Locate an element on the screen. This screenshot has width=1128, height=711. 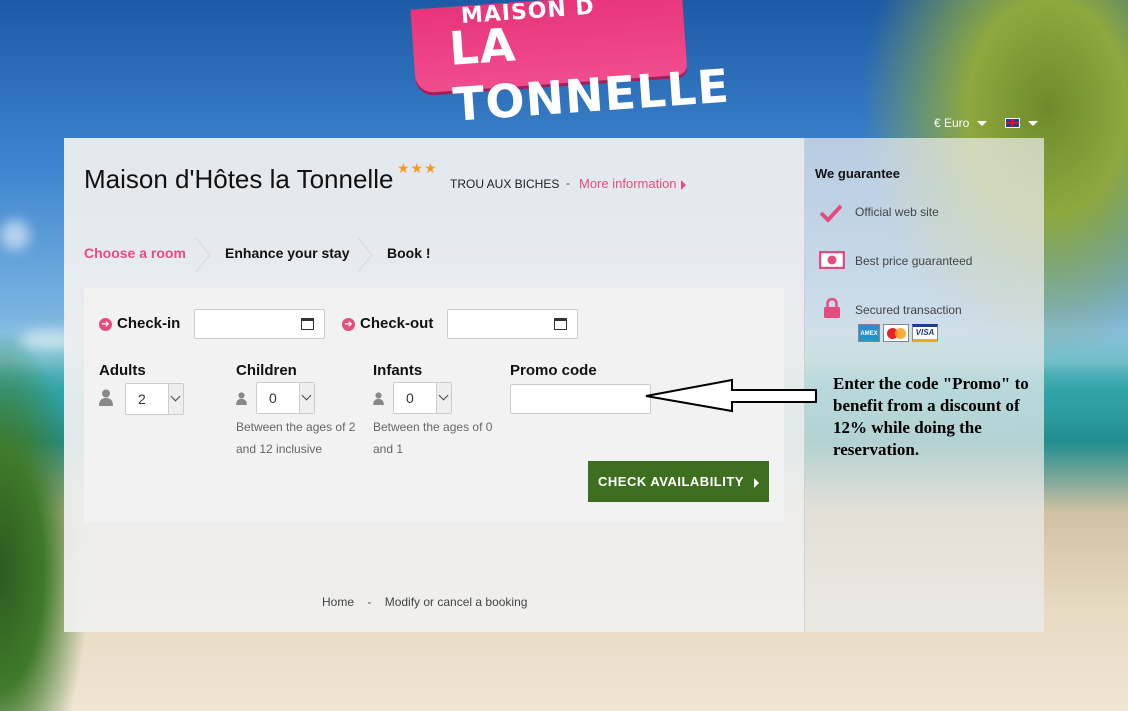
promo-code-input is located at coordinates (580, 399).